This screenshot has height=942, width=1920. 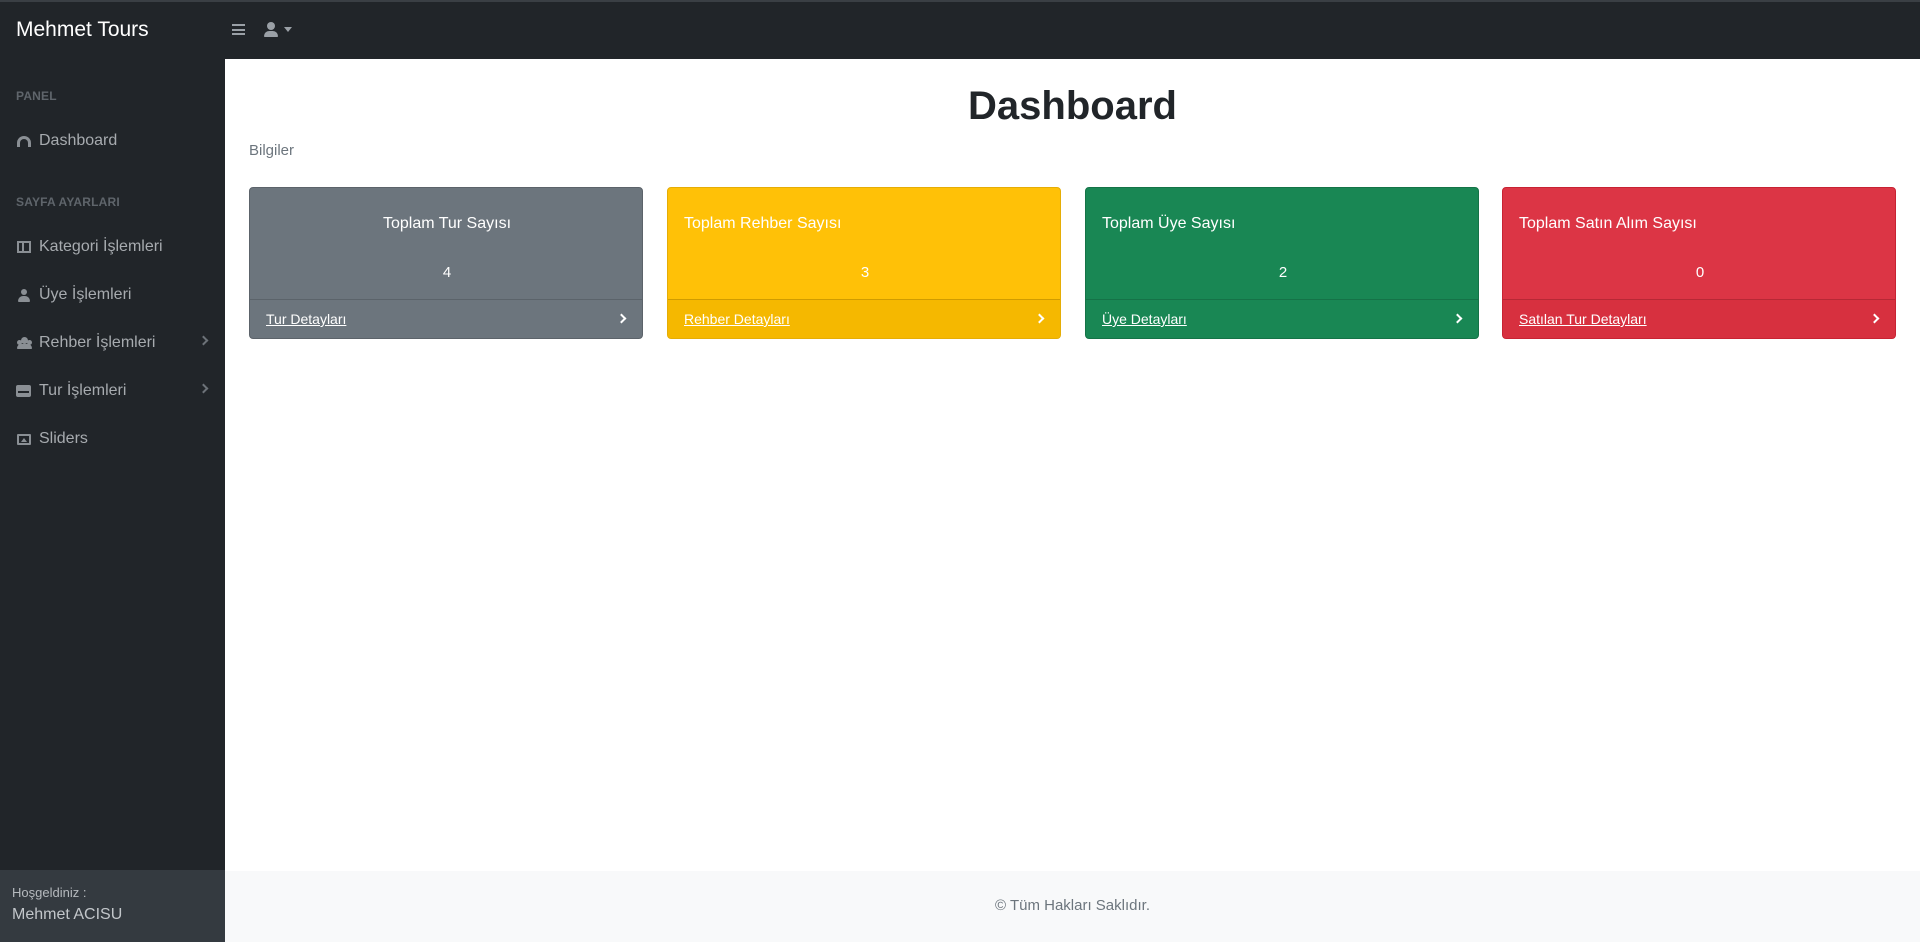 I want to click on sidebar-item-label: Tur İşlemleri, so click(x=83, y=390).